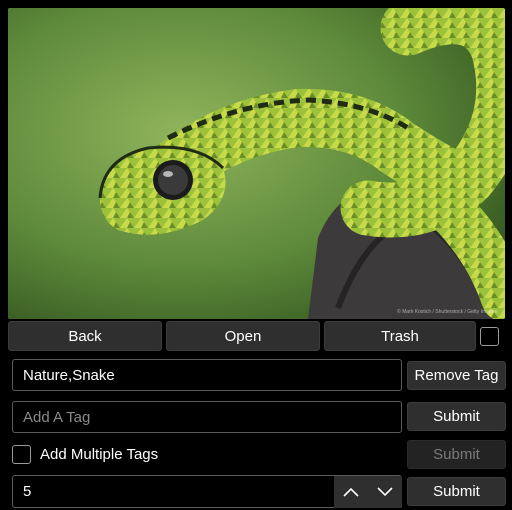 The width and height of the screenshot is (512, 510). I want to click on current-tags-field: Nature,Snake, so click(207, 375).